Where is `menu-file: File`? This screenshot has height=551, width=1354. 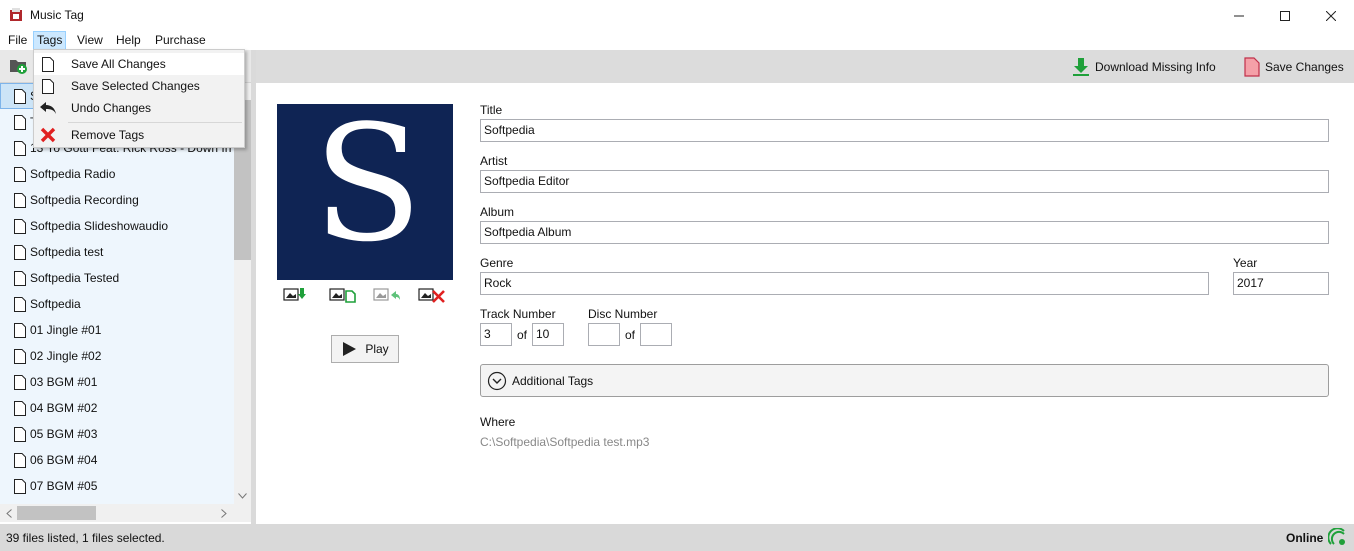
menu-file: File is located at coordinates (17, 40).